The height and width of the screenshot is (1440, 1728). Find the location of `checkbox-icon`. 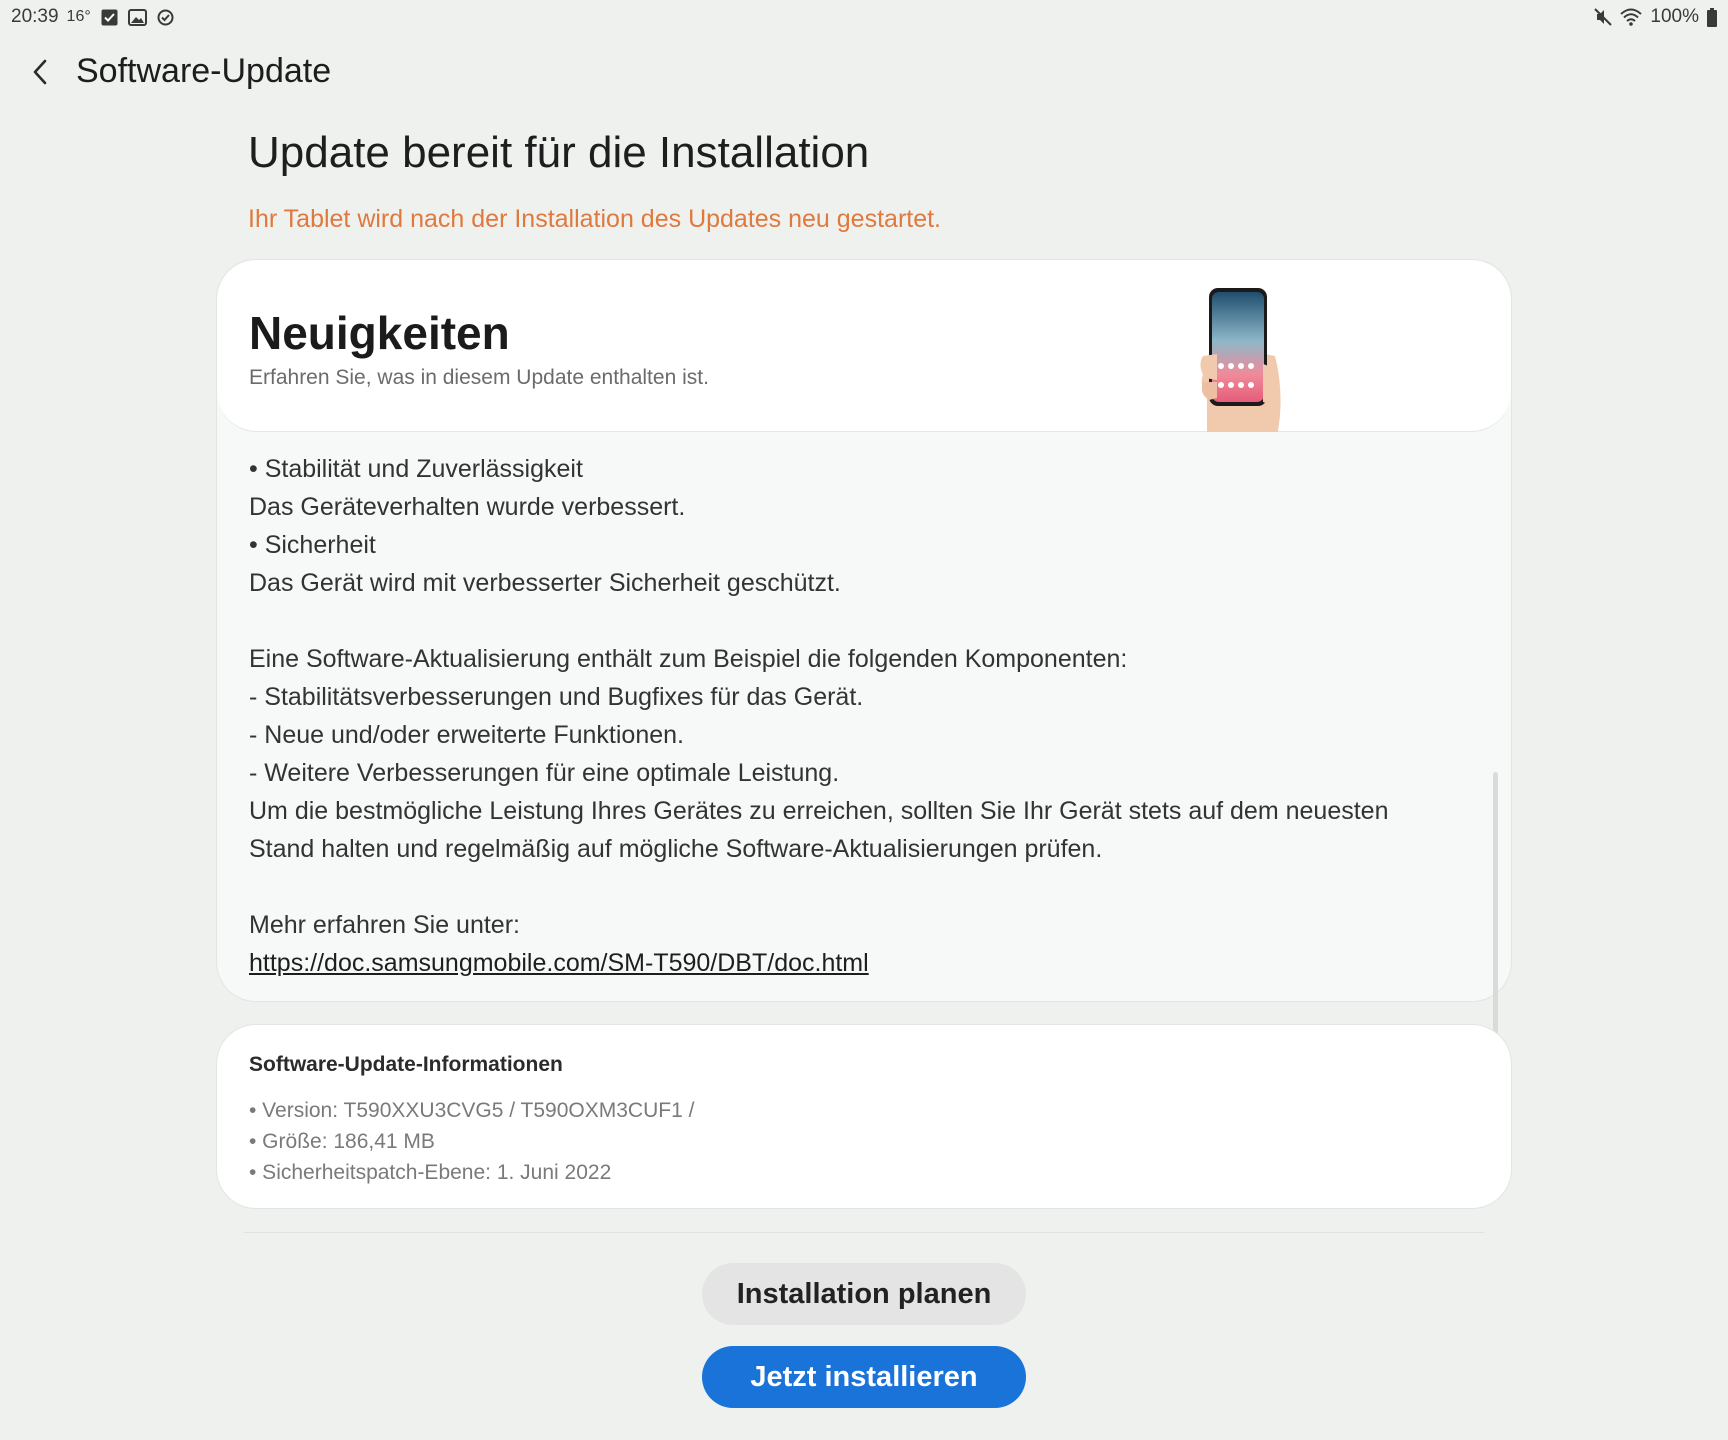

checkbox-icon is located at coordinates (109, 17).